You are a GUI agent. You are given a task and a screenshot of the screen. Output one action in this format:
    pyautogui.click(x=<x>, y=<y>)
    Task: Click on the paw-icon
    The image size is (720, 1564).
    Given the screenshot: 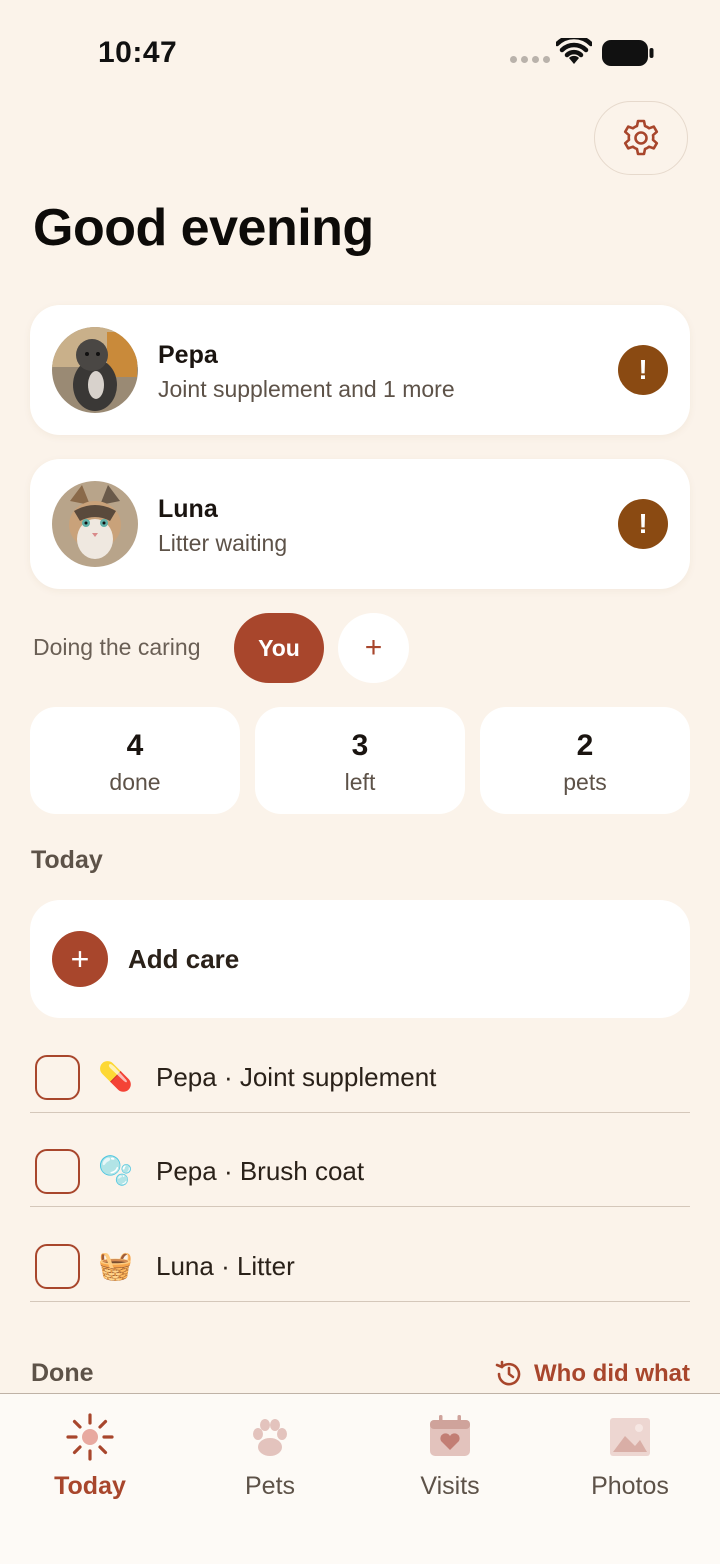 What is the action you would take?
    pyautogui.click(x=270, y=1437)
    